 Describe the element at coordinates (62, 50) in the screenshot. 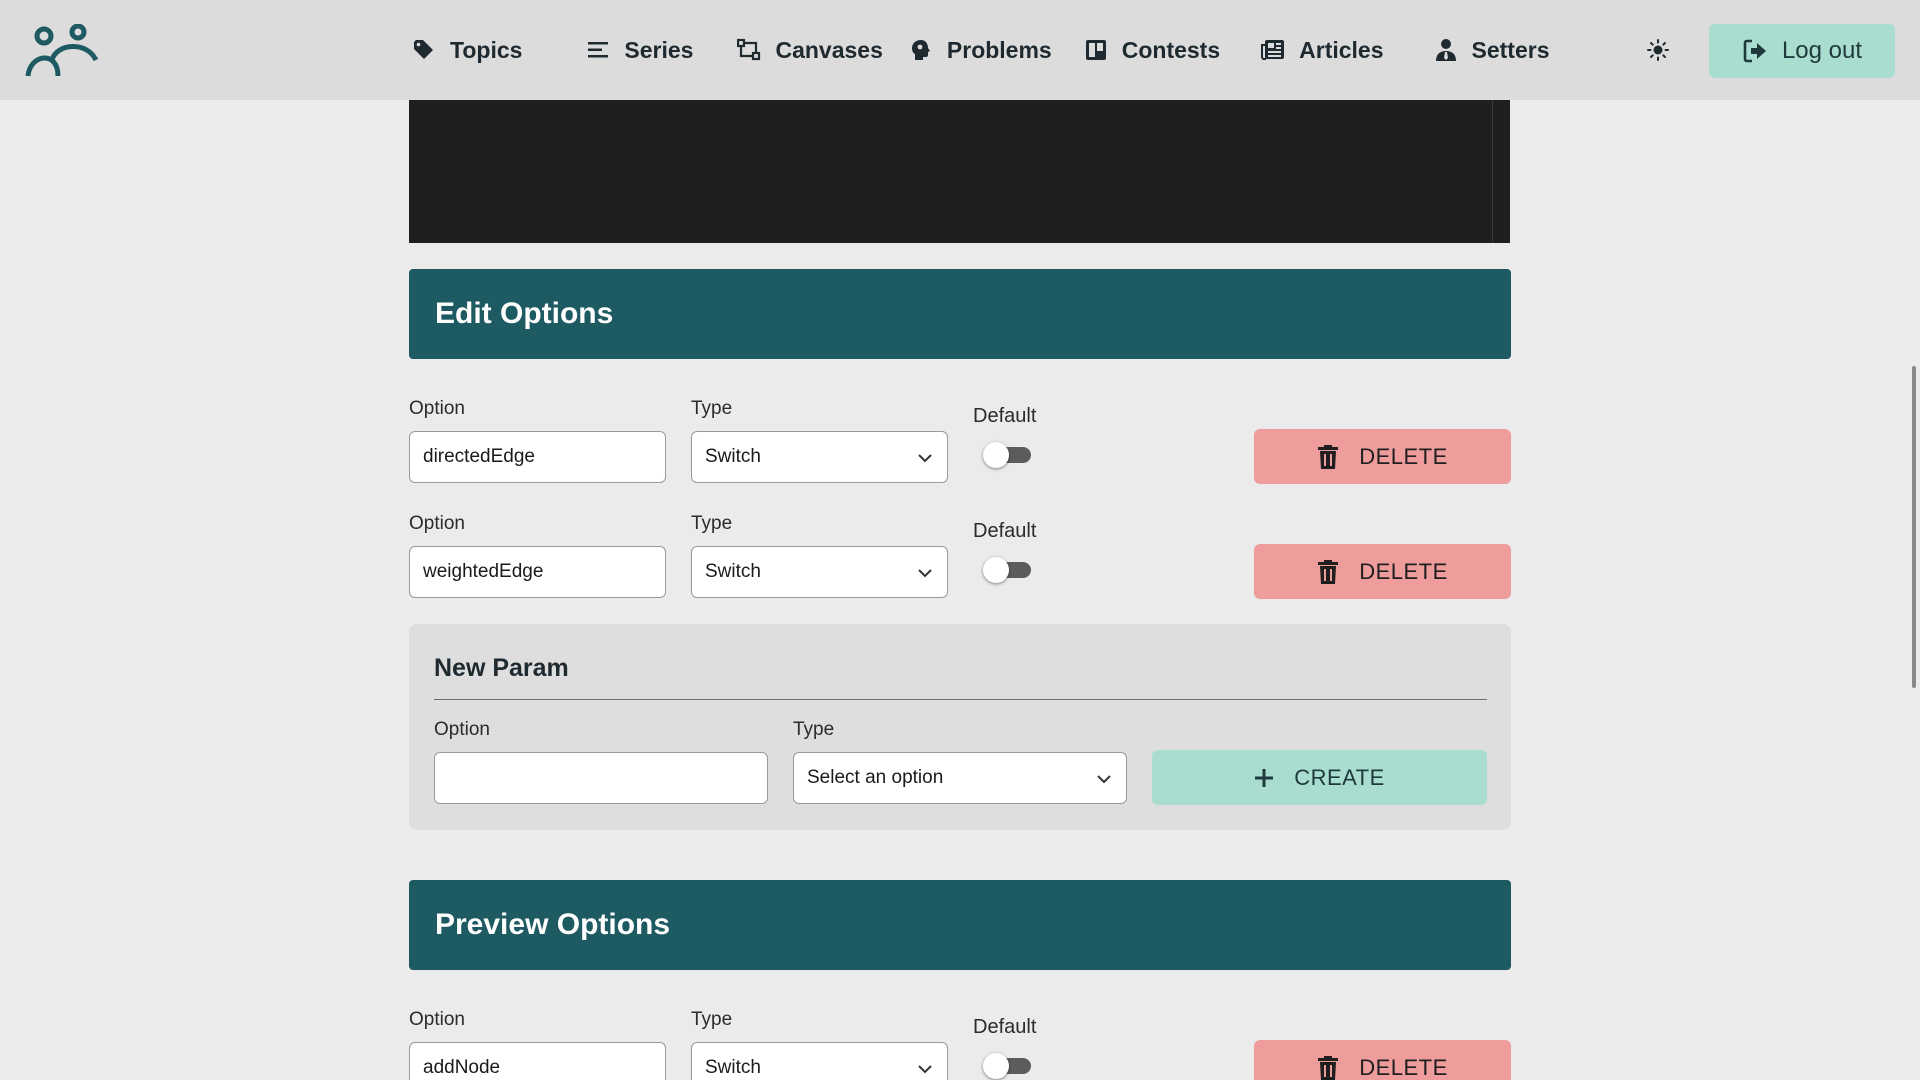

I see `logo-icon` at that location.